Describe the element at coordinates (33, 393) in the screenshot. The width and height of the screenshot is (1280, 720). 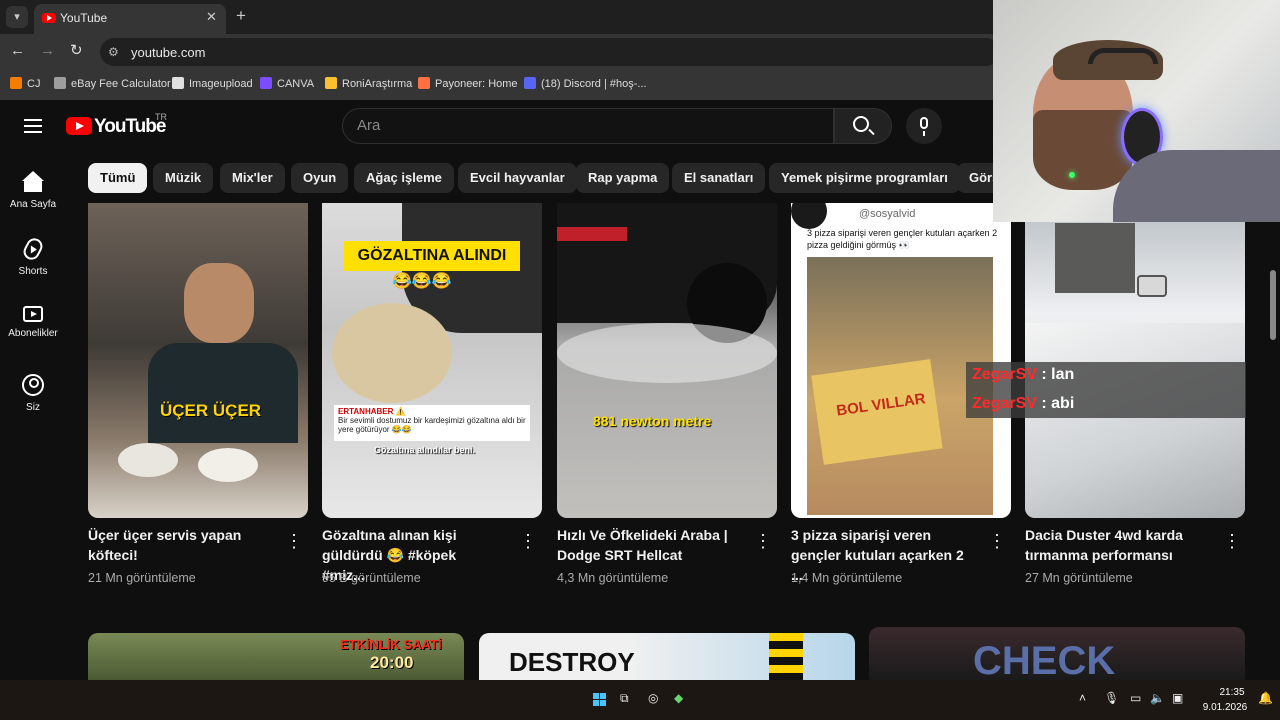
I see `sidebar-item-you: Siz` at that location.